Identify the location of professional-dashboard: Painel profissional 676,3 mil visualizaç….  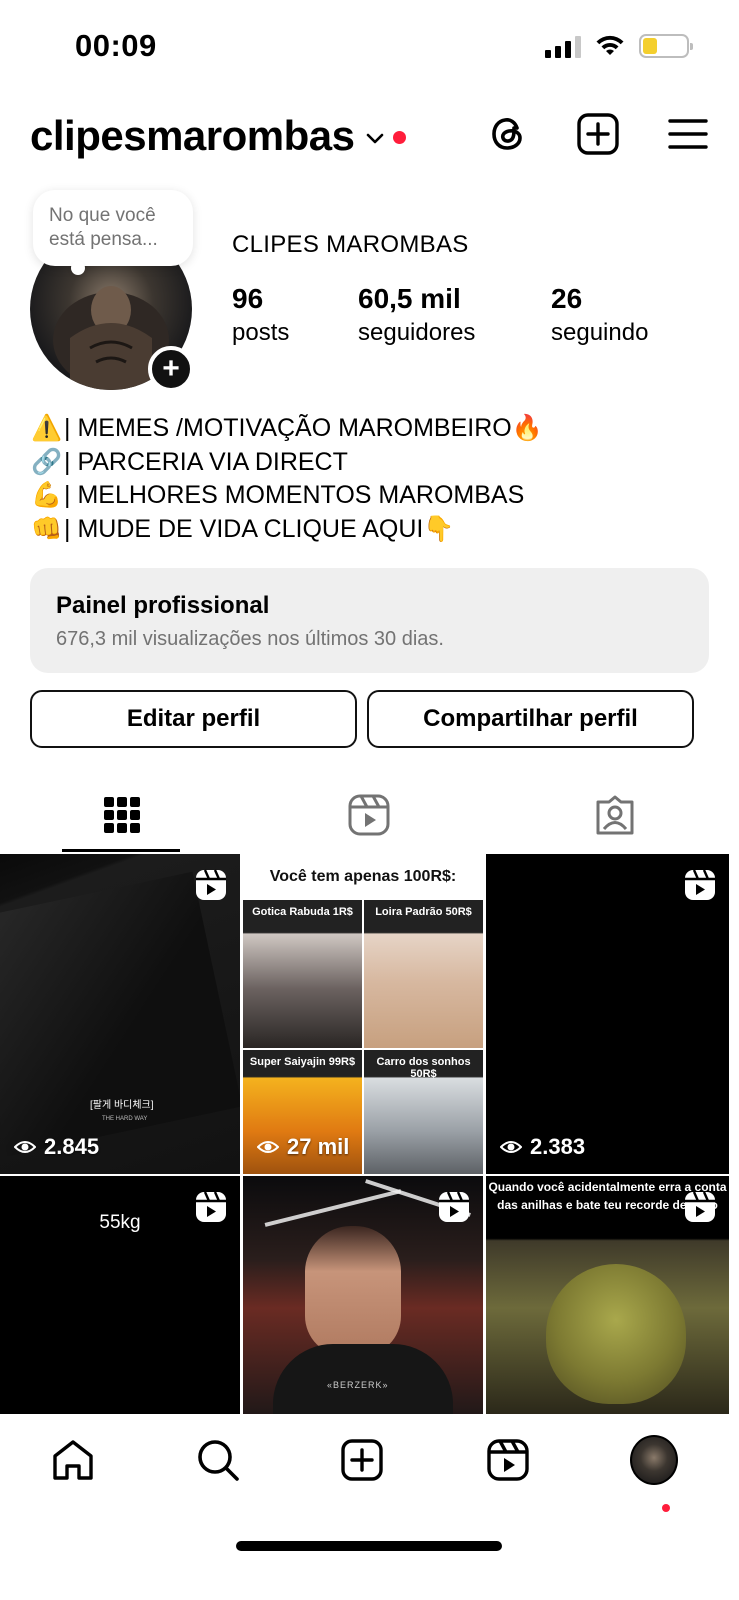
(369, 620).